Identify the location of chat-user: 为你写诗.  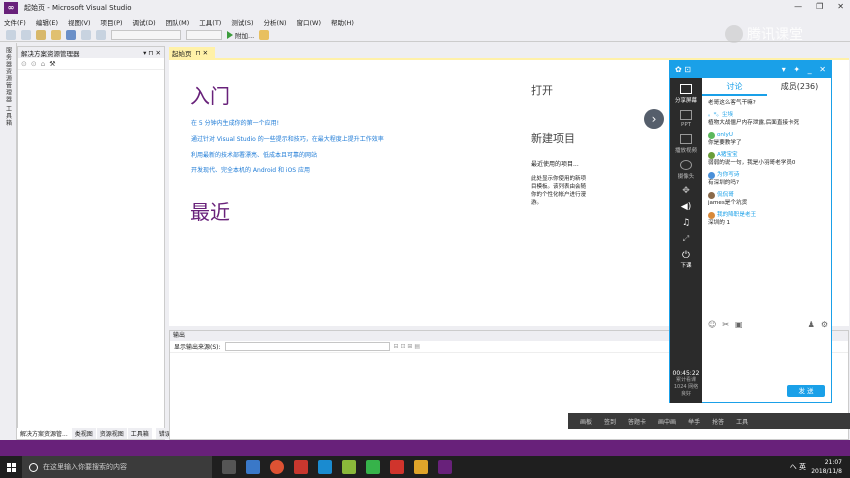
(767, 175).